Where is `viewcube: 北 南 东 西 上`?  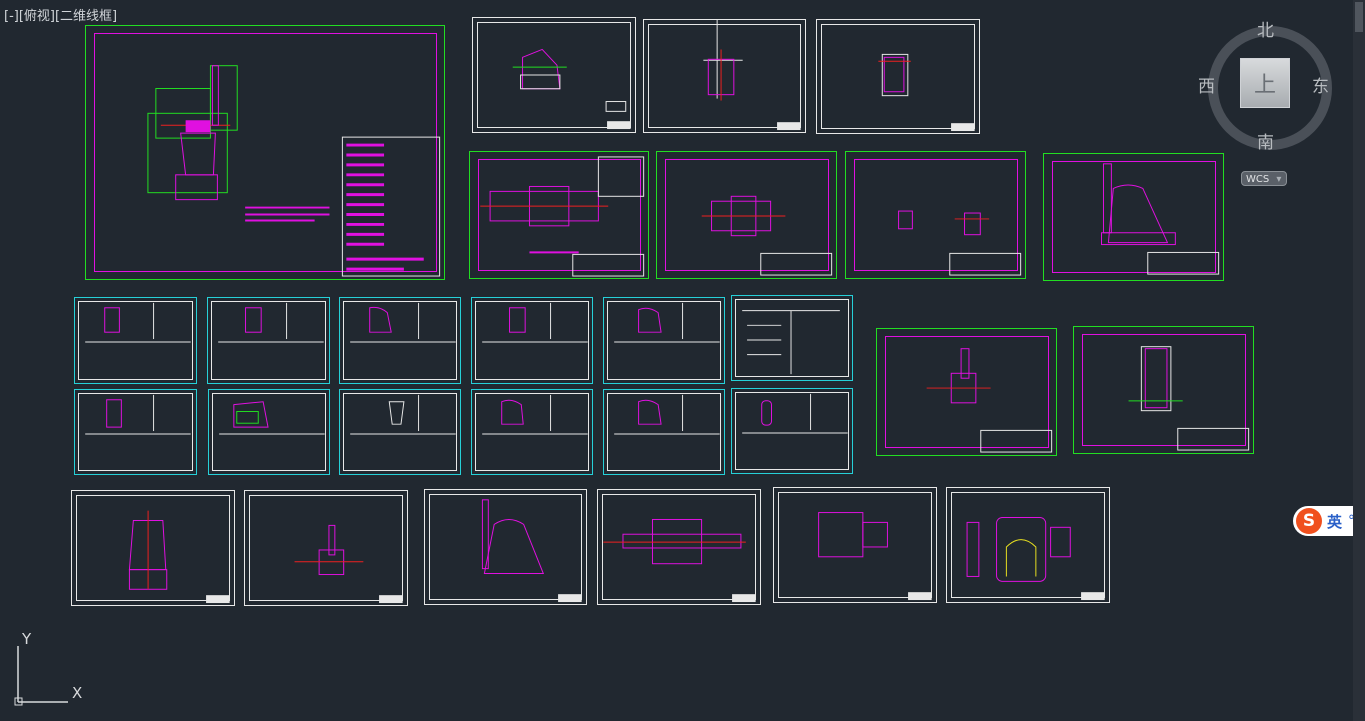 viewcube: 北 南 东 西 上 is located at coordinates (1265, 86).